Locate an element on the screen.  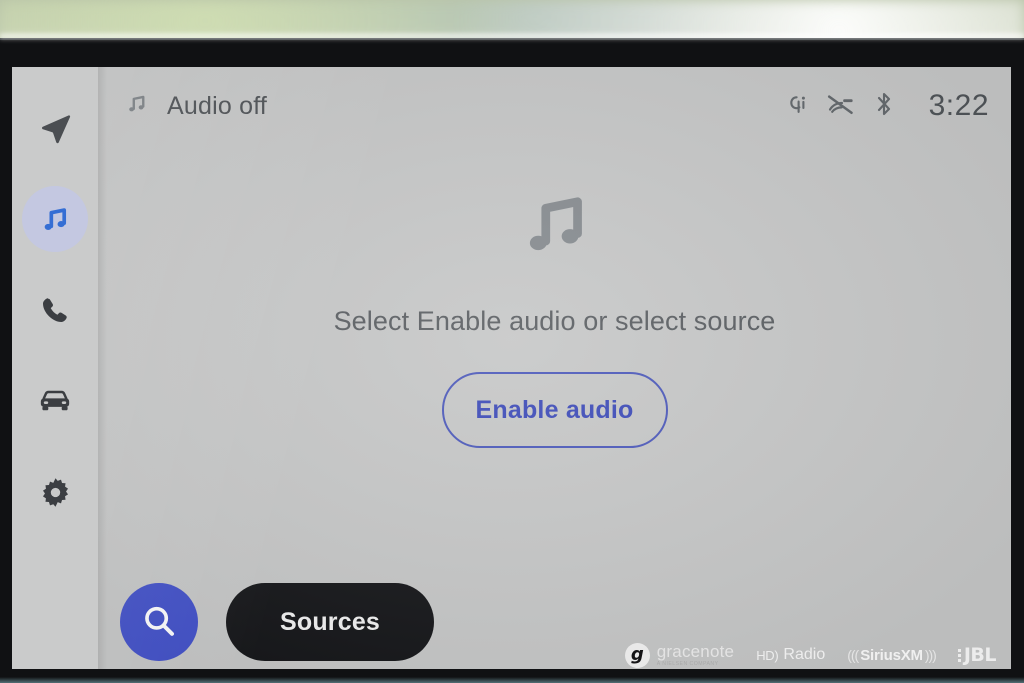
sidebar-item-navigation is located at coordinates (55, 128).